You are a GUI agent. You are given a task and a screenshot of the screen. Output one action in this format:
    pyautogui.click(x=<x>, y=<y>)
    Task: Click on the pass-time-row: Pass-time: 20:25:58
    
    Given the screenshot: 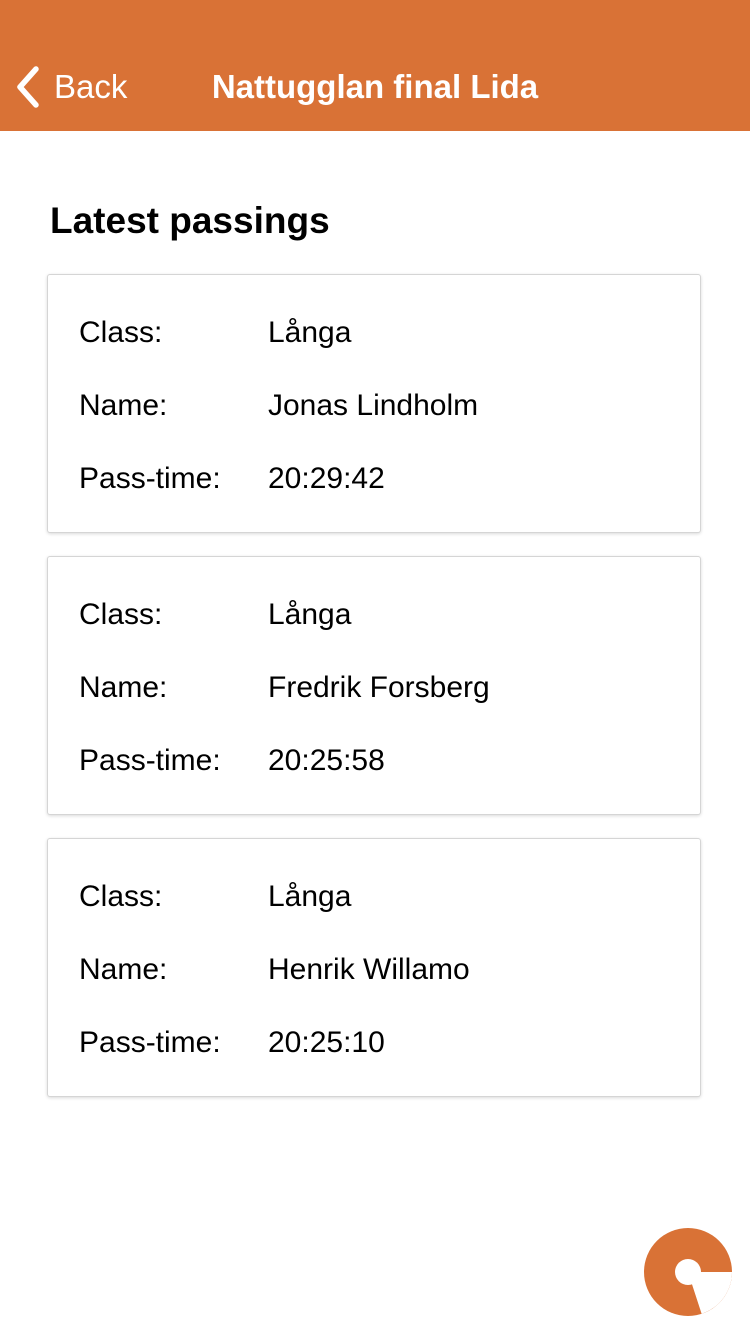 What is the action you would take?
    pyautogui.click(x=232, y=761)
    